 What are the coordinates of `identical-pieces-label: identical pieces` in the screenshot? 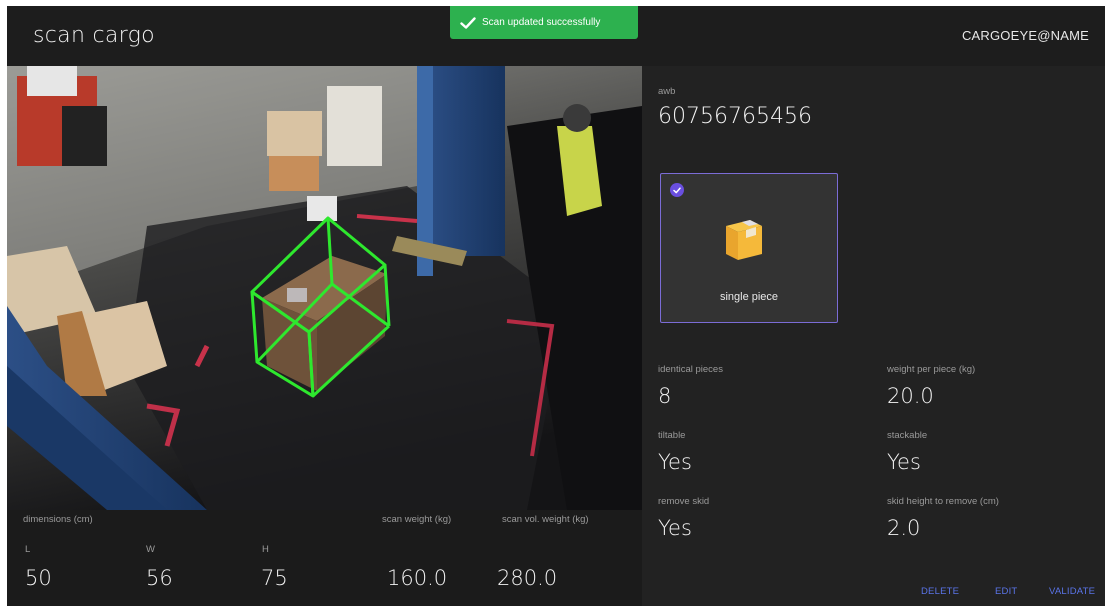 It's located at (690, 369).